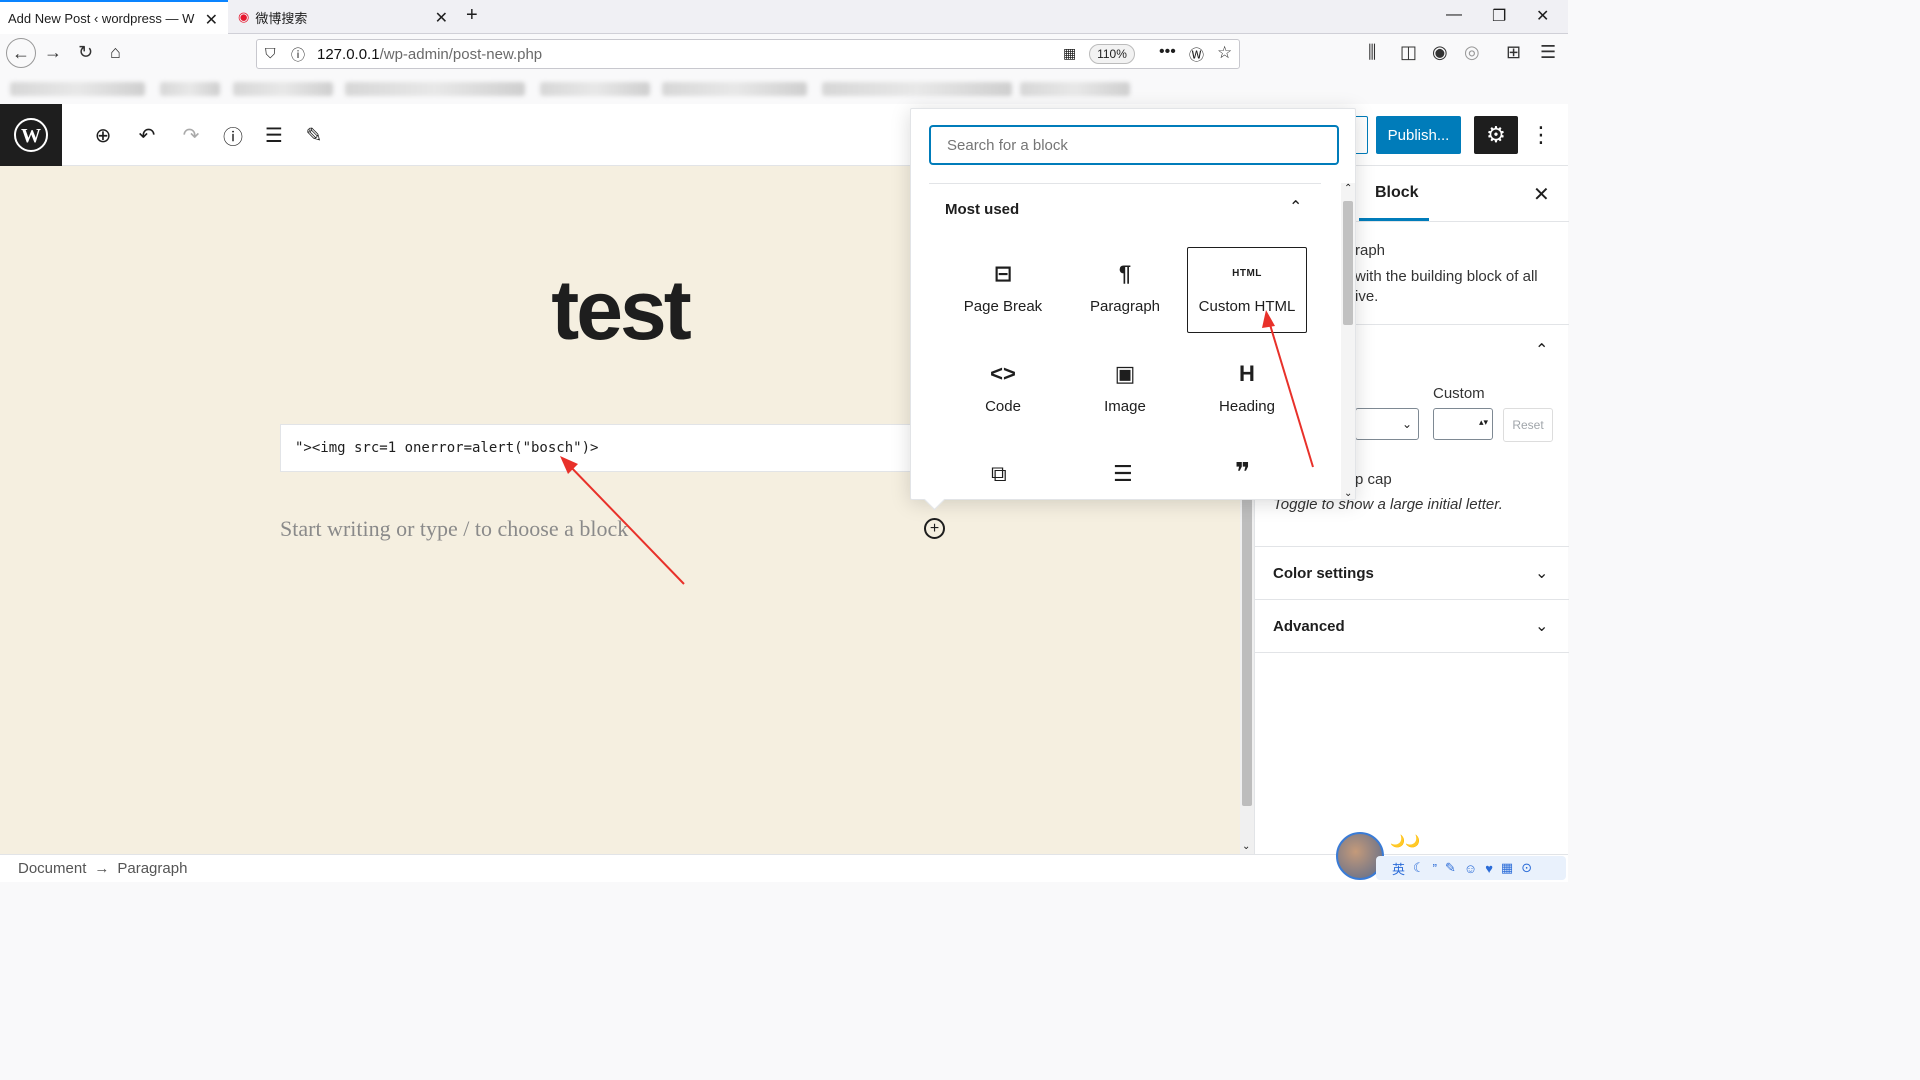  I want to click on scroll-up-icon: ⌃, so click(1348, 188).